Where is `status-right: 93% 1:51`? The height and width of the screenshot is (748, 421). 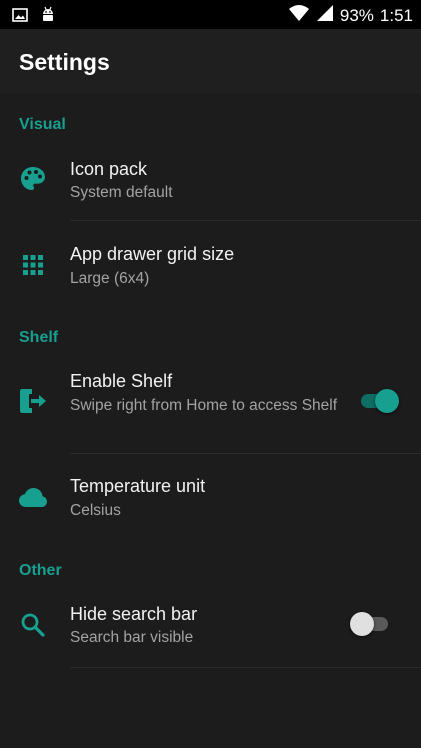 status-right: 93% 1:51 is located at coordinates (350, 15).